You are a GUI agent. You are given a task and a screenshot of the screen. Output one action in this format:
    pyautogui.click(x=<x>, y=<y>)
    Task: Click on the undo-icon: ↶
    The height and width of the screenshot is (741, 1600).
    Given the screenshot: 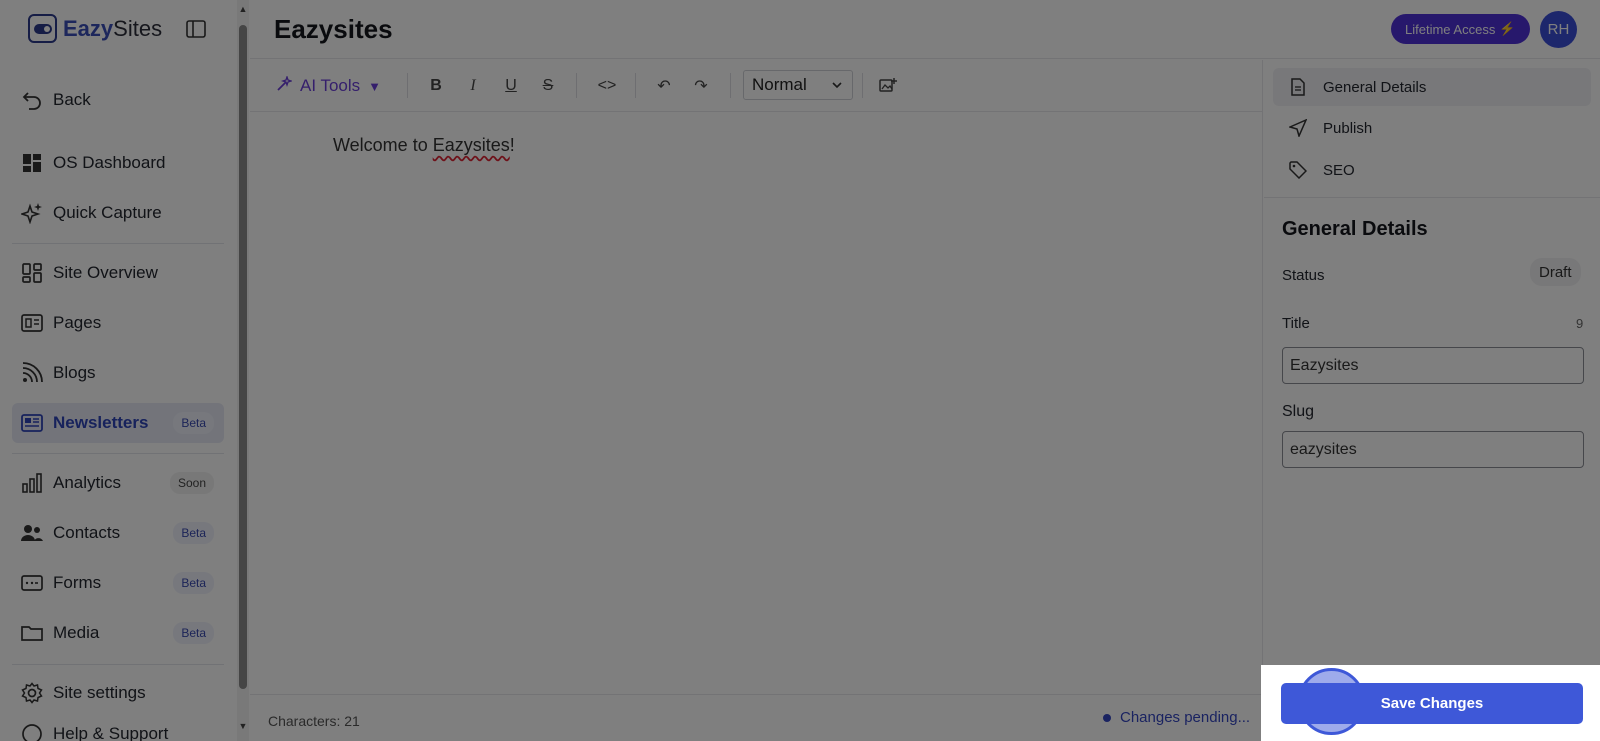 What is the action you would take?
    pyautogui.click(x=664, y=86)
    